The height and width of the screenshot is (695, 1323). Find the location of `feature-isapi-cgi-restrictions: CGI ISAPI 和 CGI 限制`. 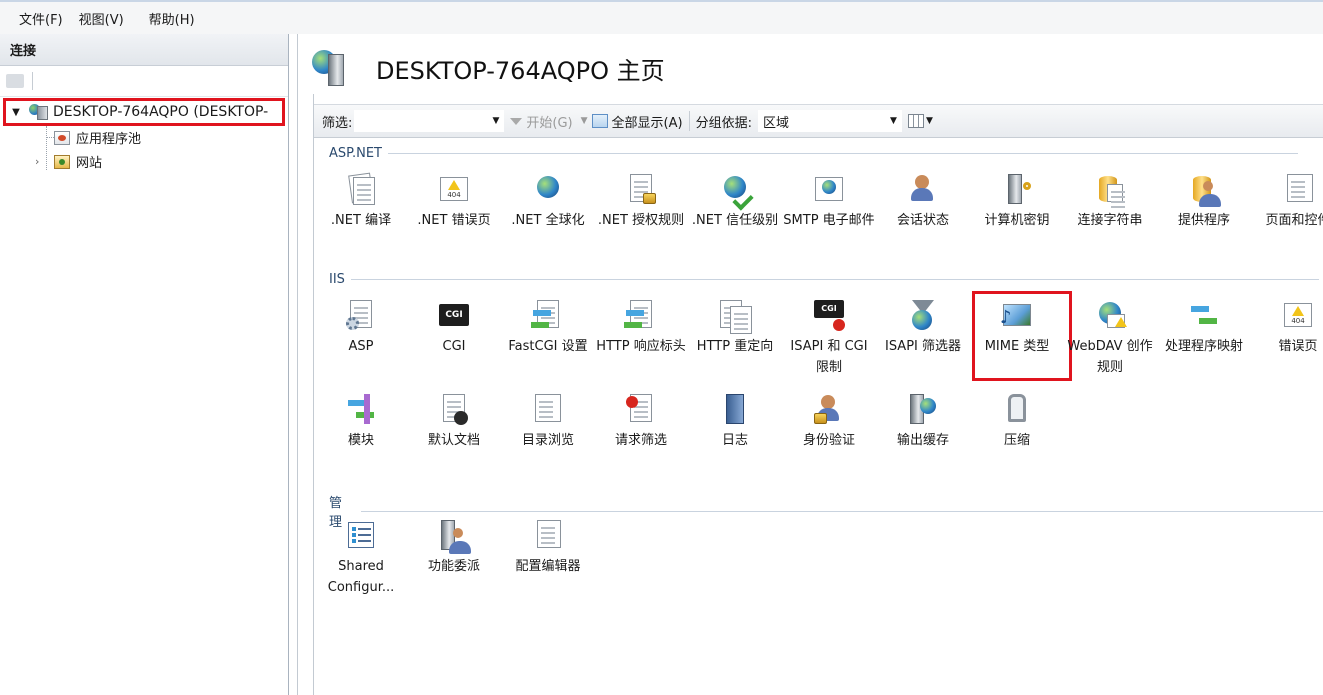

feature-isapi-cgi-restrictions: CGI ISAPI 和 CGI 限制 is located at coordinates (829, 338).